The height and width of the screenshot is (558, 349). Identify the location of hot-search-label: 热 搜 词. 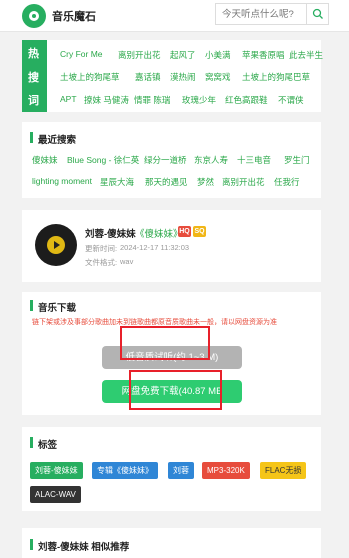
(34, 76).